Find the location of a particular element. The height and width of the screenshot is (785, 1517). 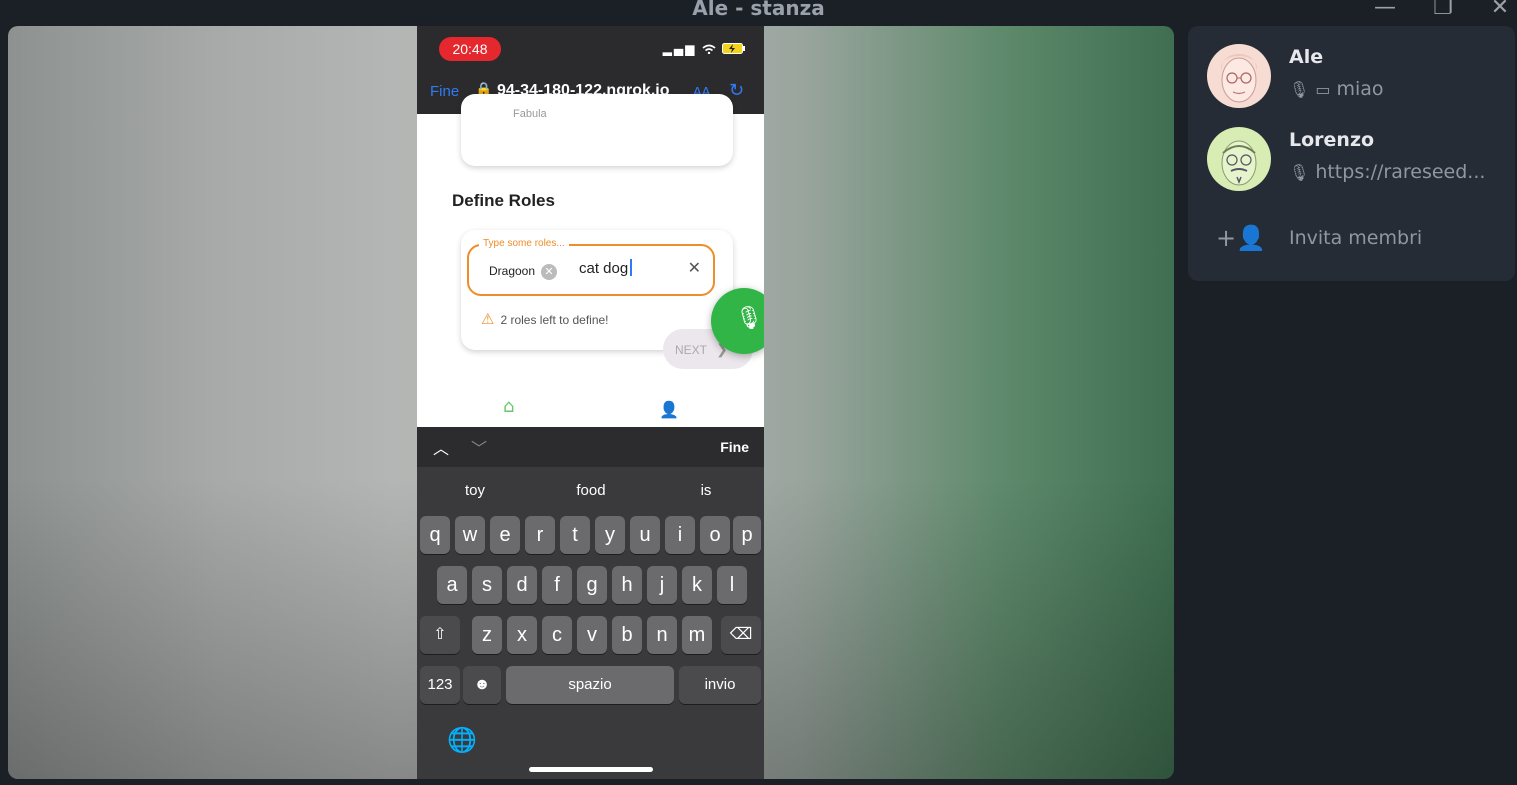

role-chip: Dragoon ✕ is located at coordinates (521, 271).